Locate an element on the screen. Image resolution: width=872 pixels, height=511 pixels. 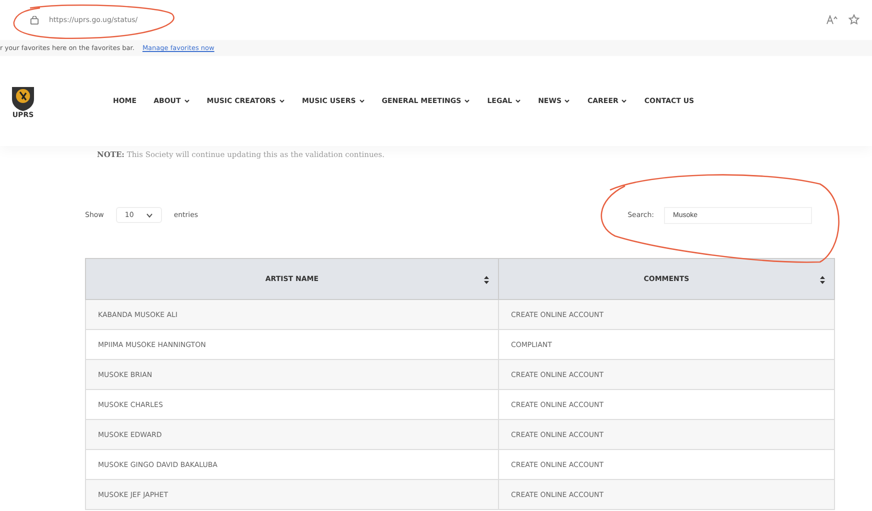
read-aloud-icon is located at coordinates (832, 20).